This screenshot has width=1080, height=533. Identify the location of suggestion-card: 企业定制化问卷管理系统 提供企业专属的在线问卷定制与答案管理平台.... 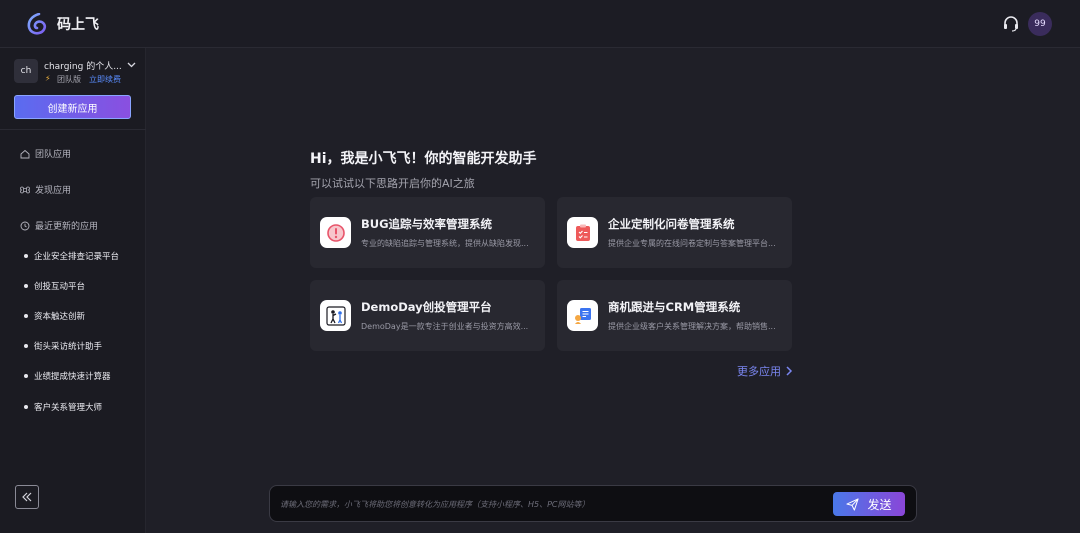
(674, 232).